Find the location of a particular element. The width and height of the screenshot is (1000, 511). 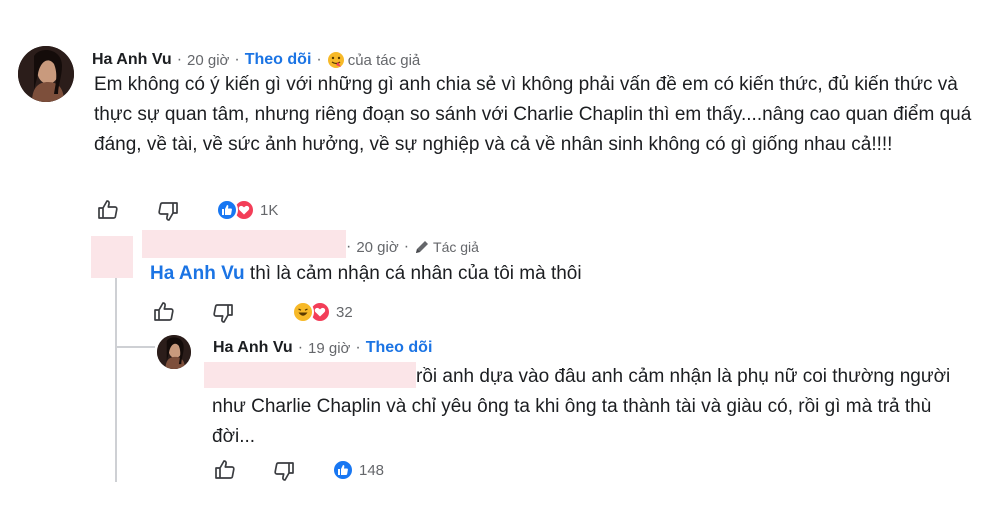

reaction-count: 1K is located at coordinates (269, 210).